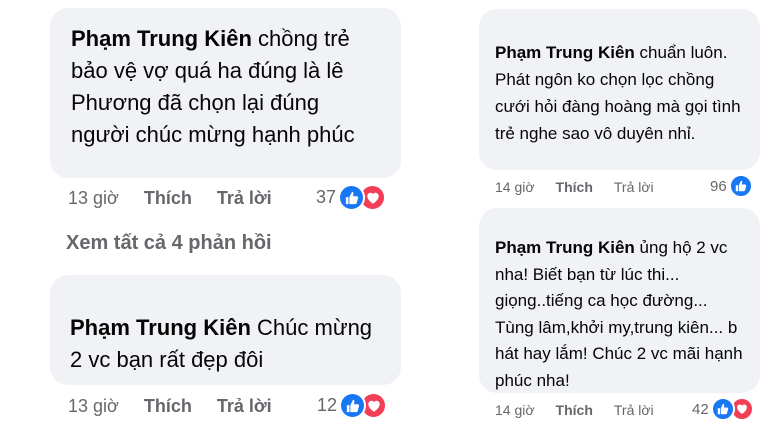 The width and height of the screenshot is (780, 429). I want to click on reaction-summary: 12, so click(352, 405).